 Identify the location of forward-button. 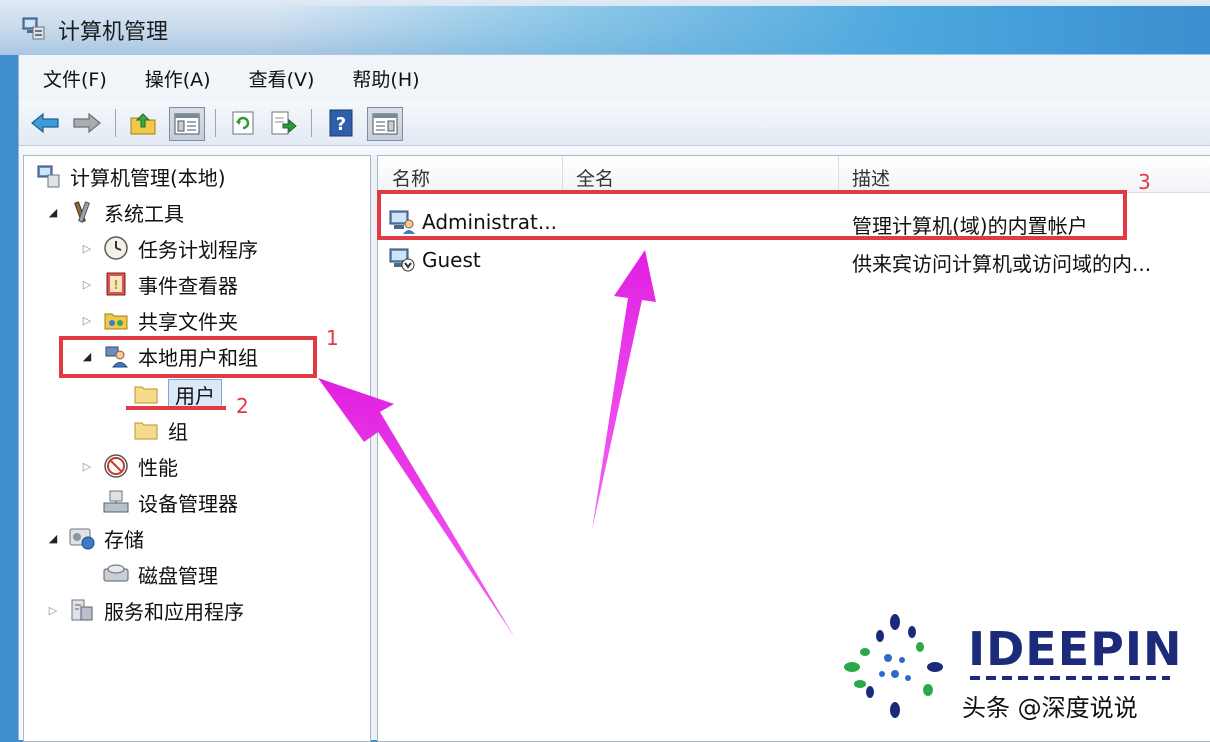
(87, 123).